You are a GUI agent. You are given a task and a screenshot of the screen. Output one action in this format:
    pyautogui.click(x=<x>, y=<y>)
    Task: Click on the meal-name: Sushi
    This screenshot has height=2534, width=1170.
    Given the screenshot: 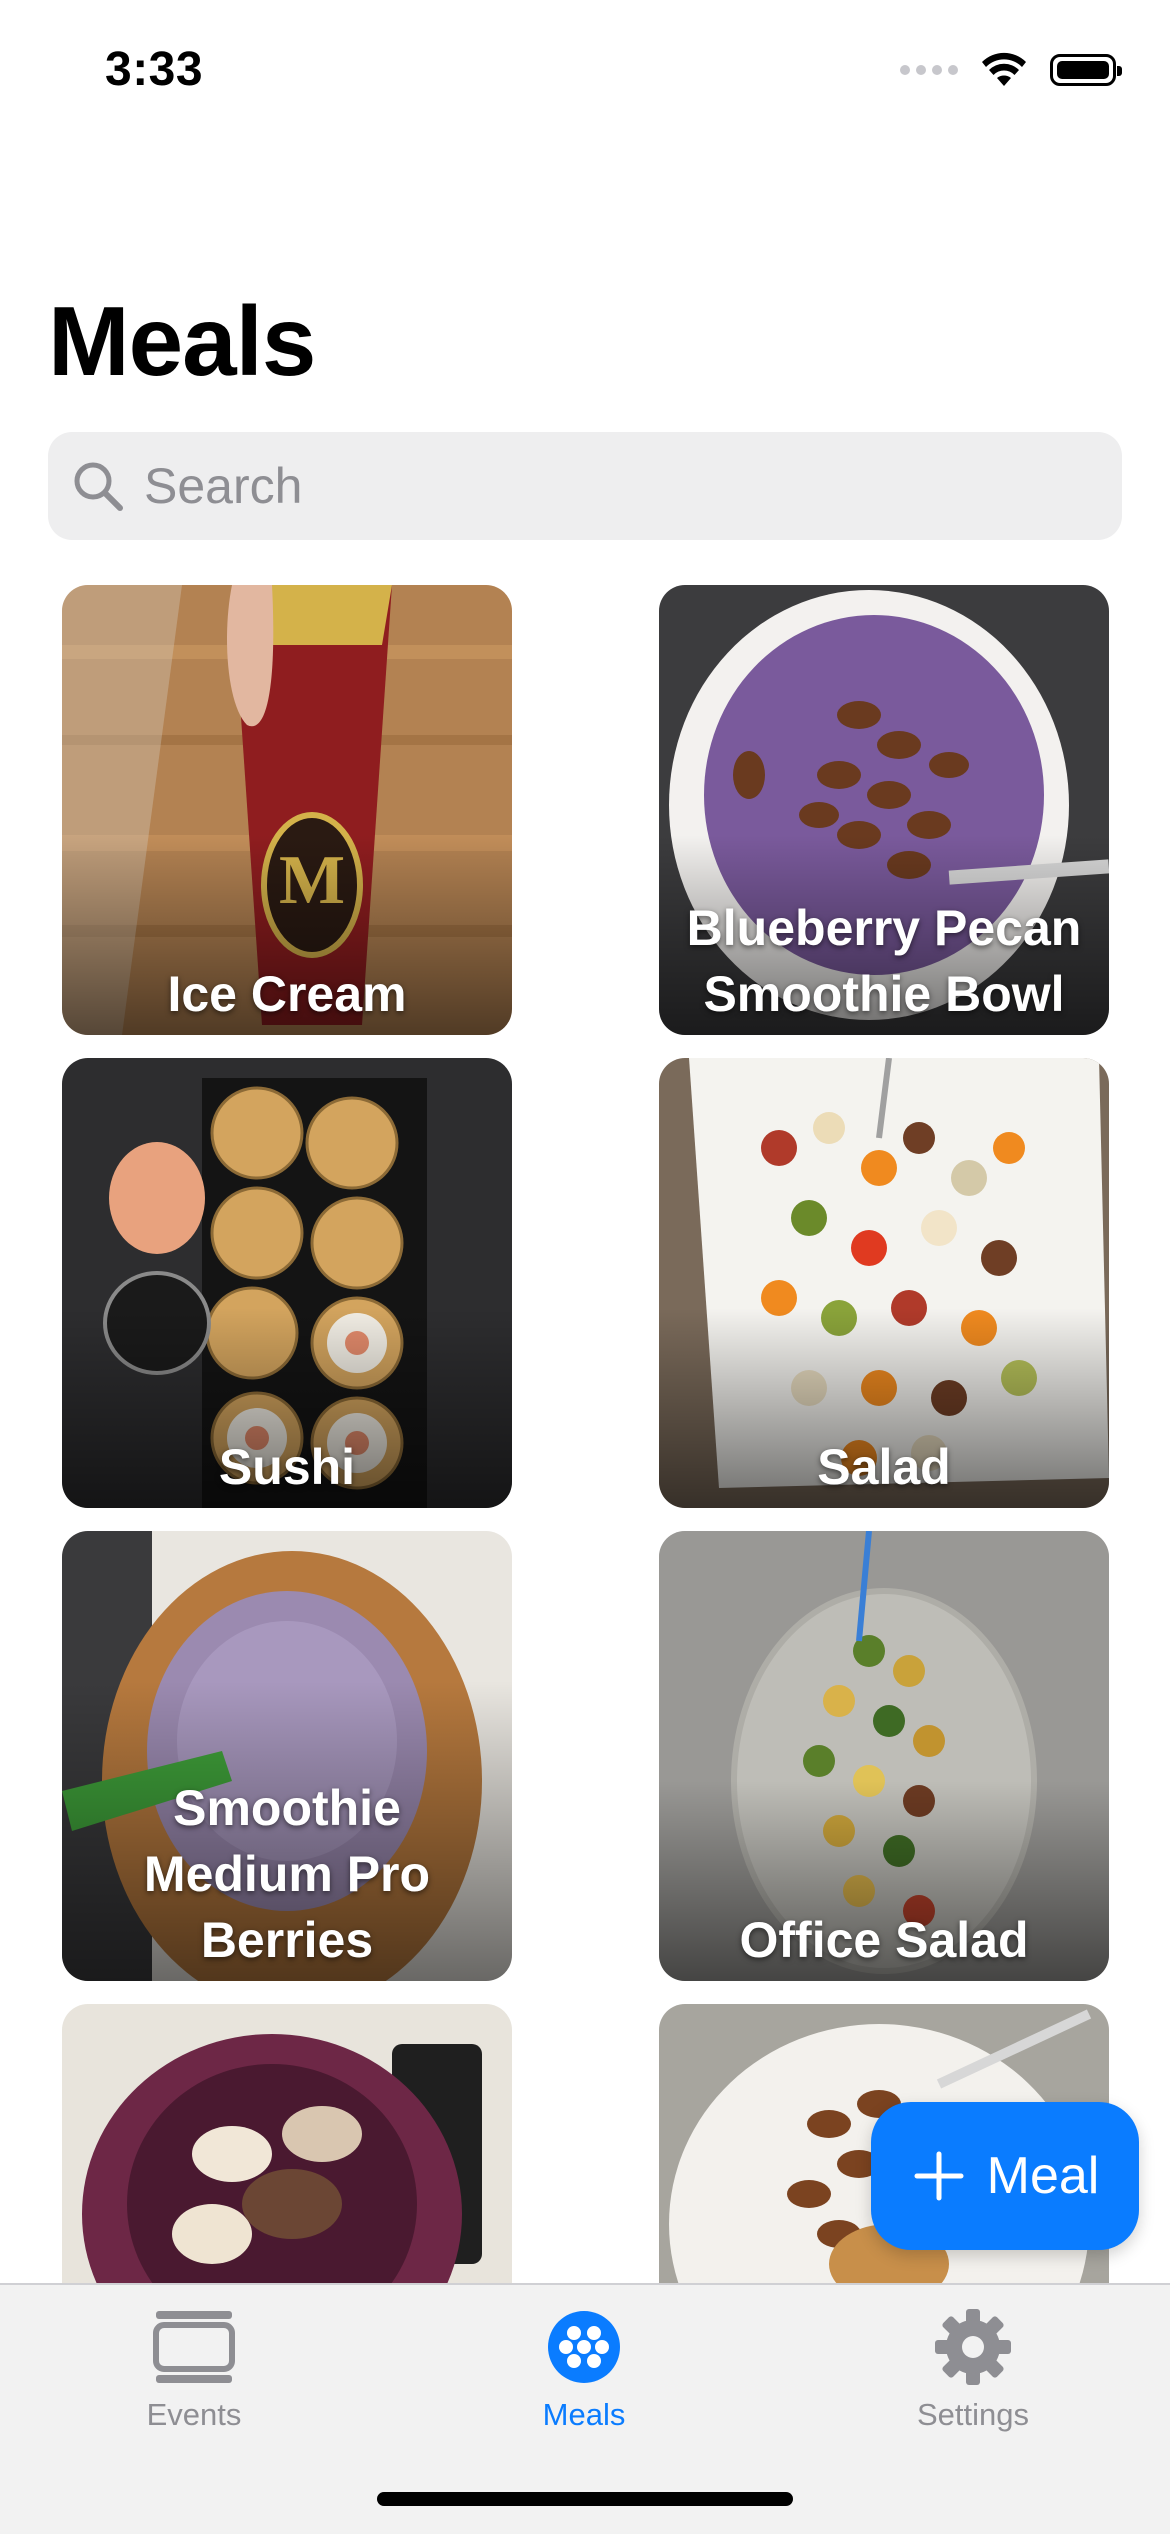 What is the action you would take?
    pyautogui.click(x=287, y=1467)
    